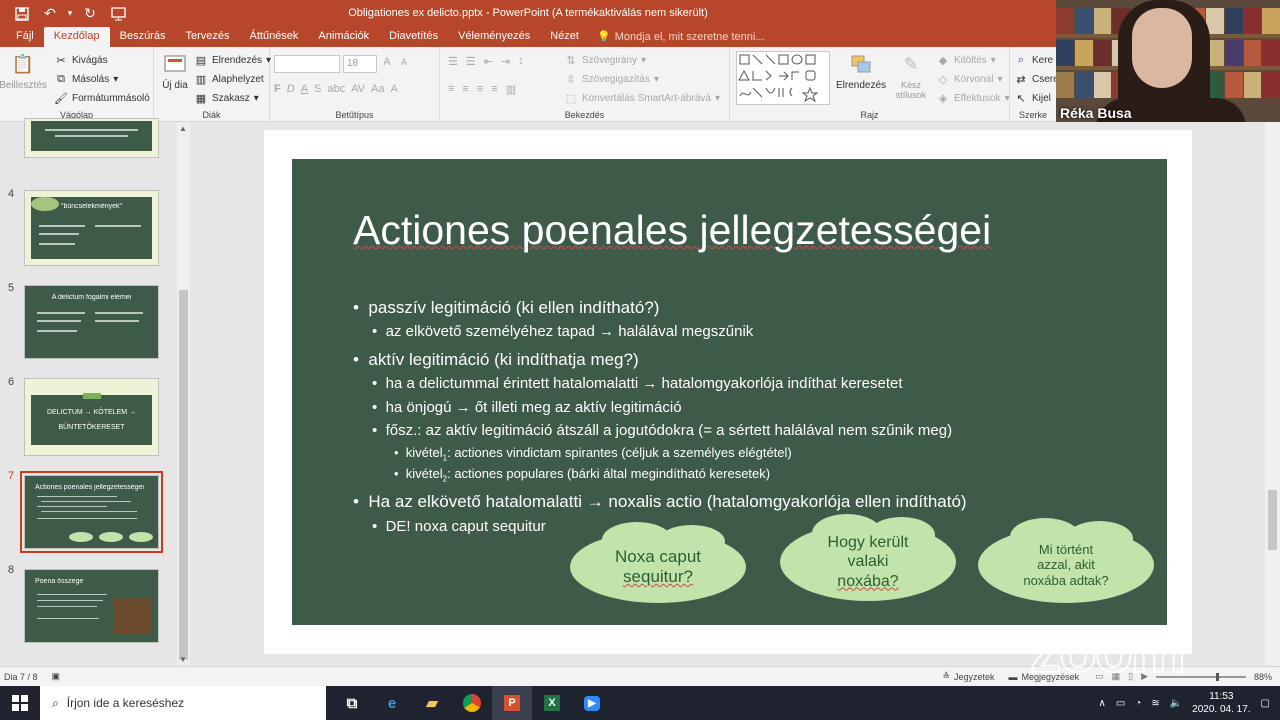 The width and height of the screenshot is (1280, 720). What do you see at coordinates (90, 13) in the screenshot?
I see `redo-icon: ↻` at bounding box center [90, 13].